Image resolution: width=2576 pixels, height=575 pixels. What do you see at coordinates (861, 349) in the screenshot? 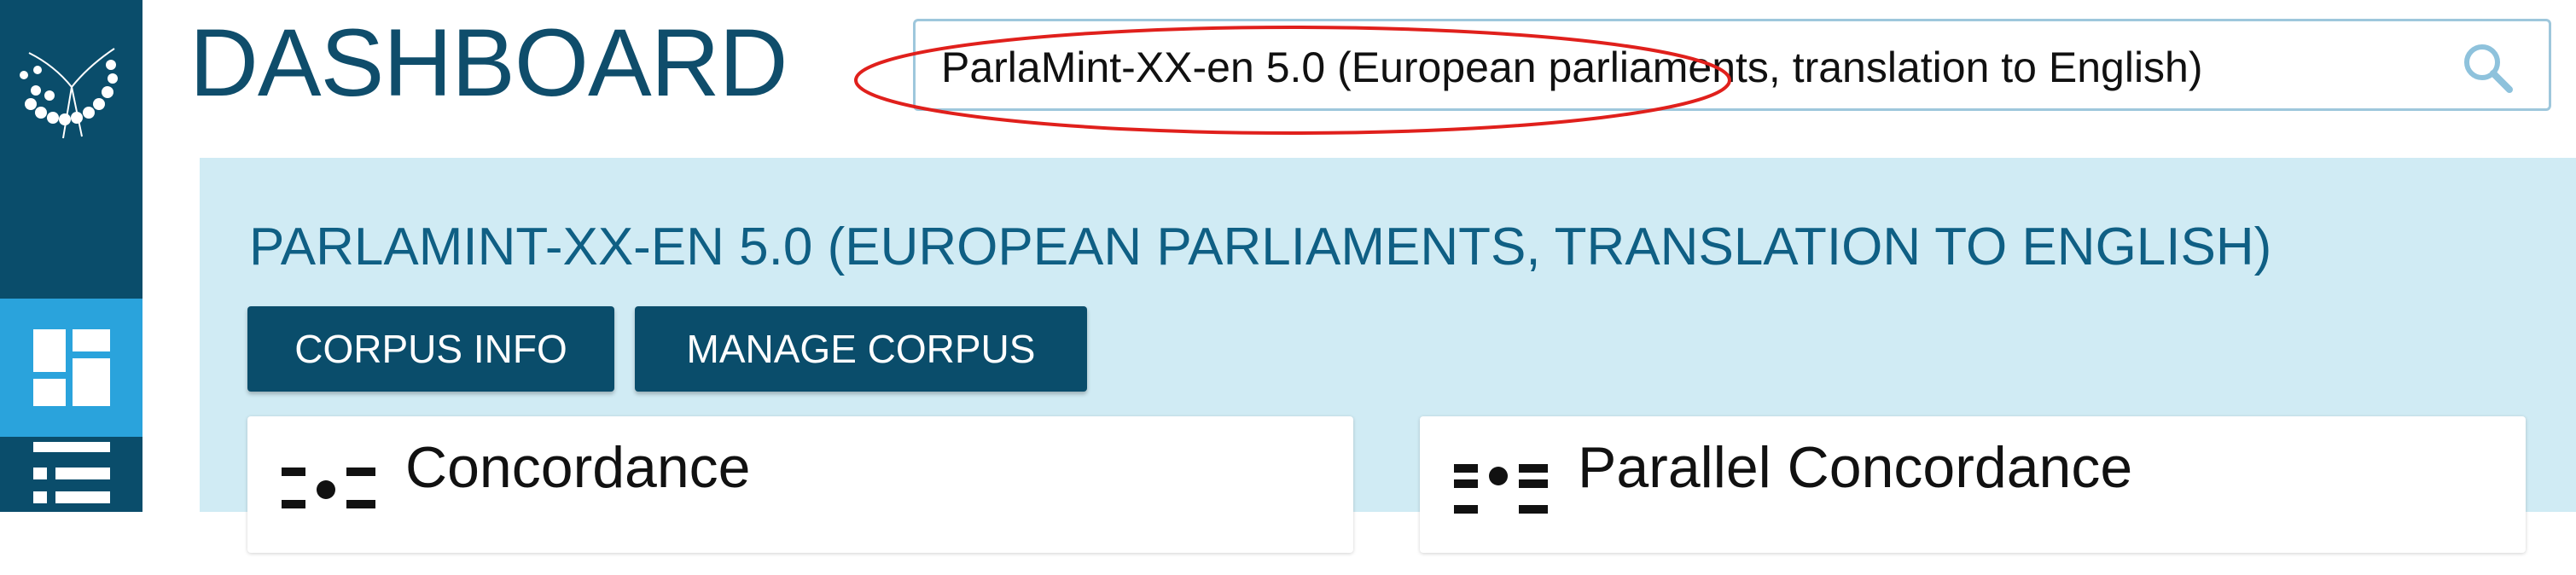
I see `manage-corpus-button: MANAGE CORPUS` at bounding box center [861, 349].